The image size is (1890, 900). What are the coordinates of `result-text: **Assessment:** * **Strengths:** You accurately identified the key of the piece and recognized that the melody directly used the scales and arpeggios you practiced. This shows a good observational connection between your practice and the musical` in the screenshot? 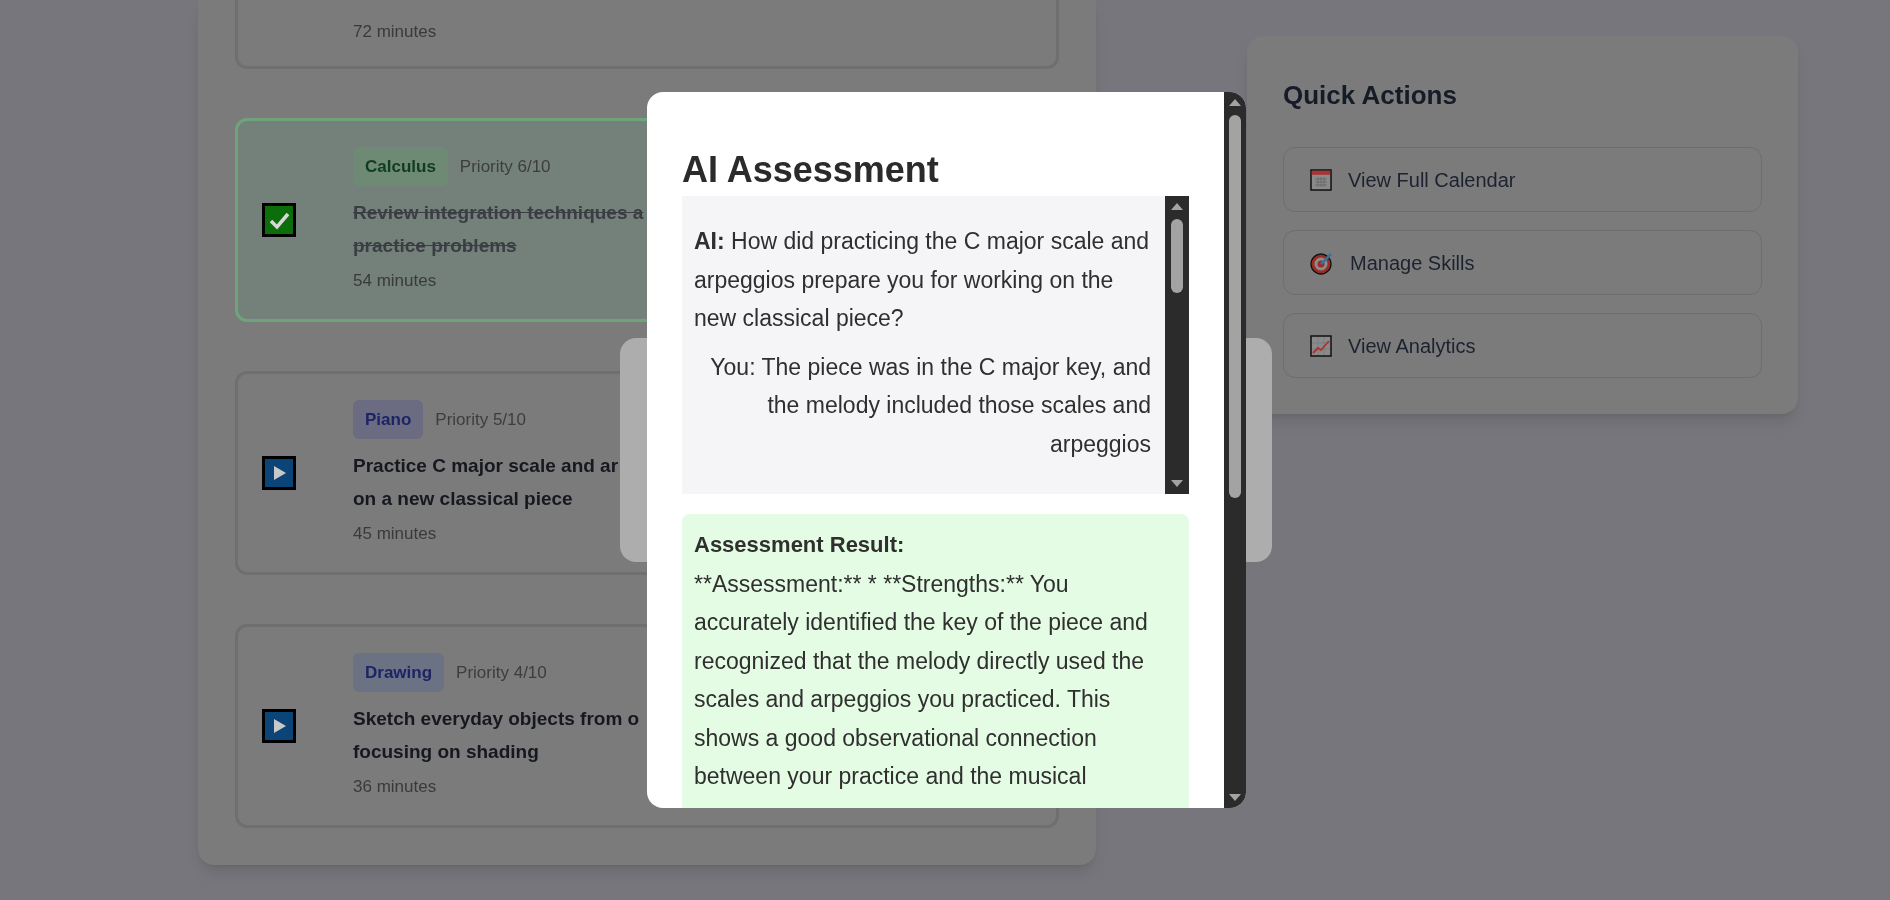 It's located at (921, 680).